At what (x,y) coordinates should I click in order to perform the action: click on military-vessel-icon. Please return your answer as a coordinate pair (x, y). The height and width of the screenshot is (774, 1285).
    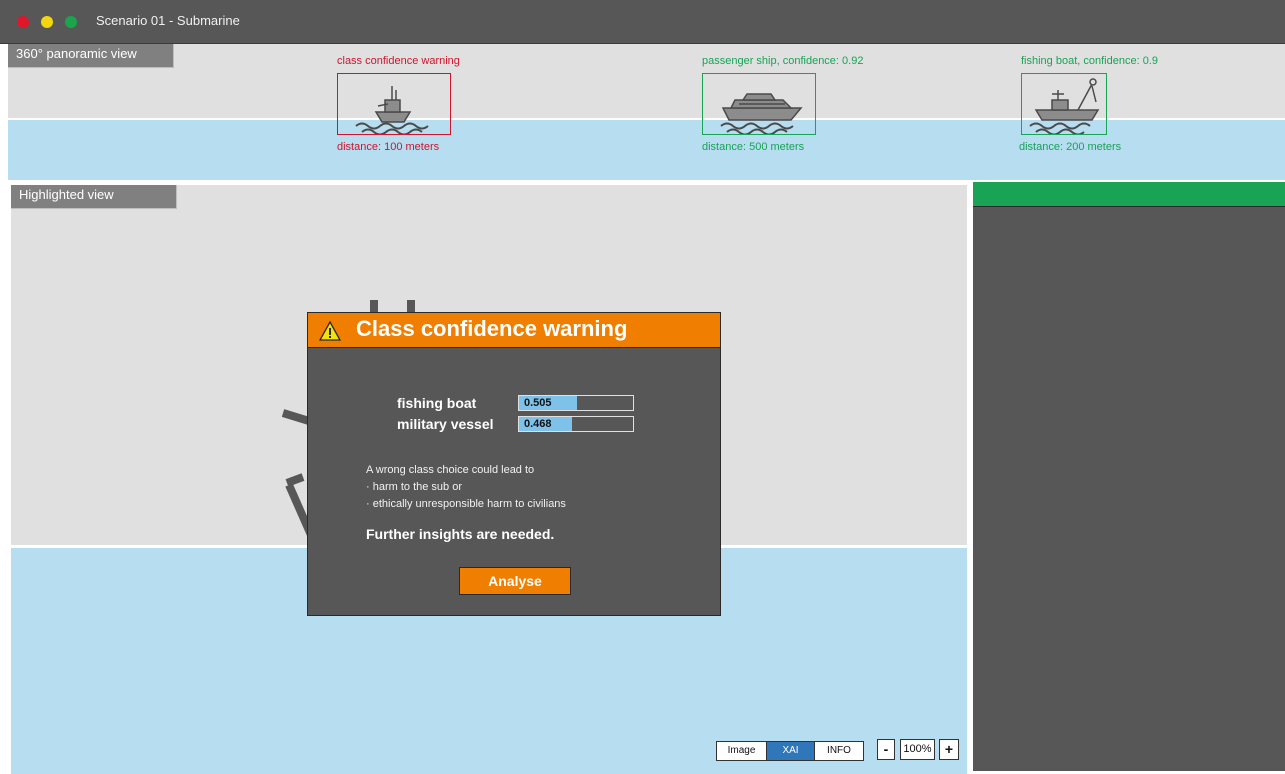
    Looking at the image, I should click on (392, 110).